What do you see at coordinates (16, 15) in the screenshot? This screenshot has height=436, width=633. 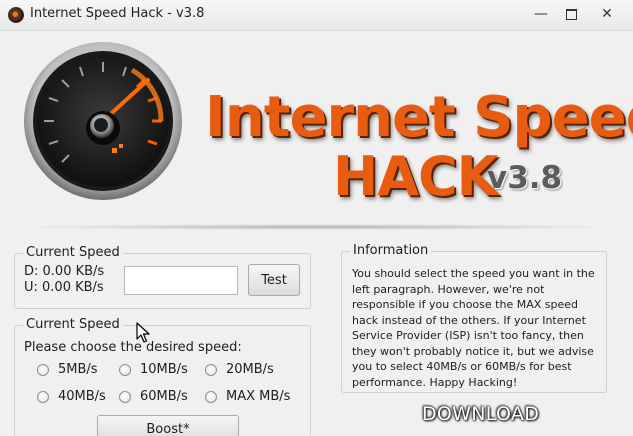 I see `app-icon` at bounding box center [16, 15].